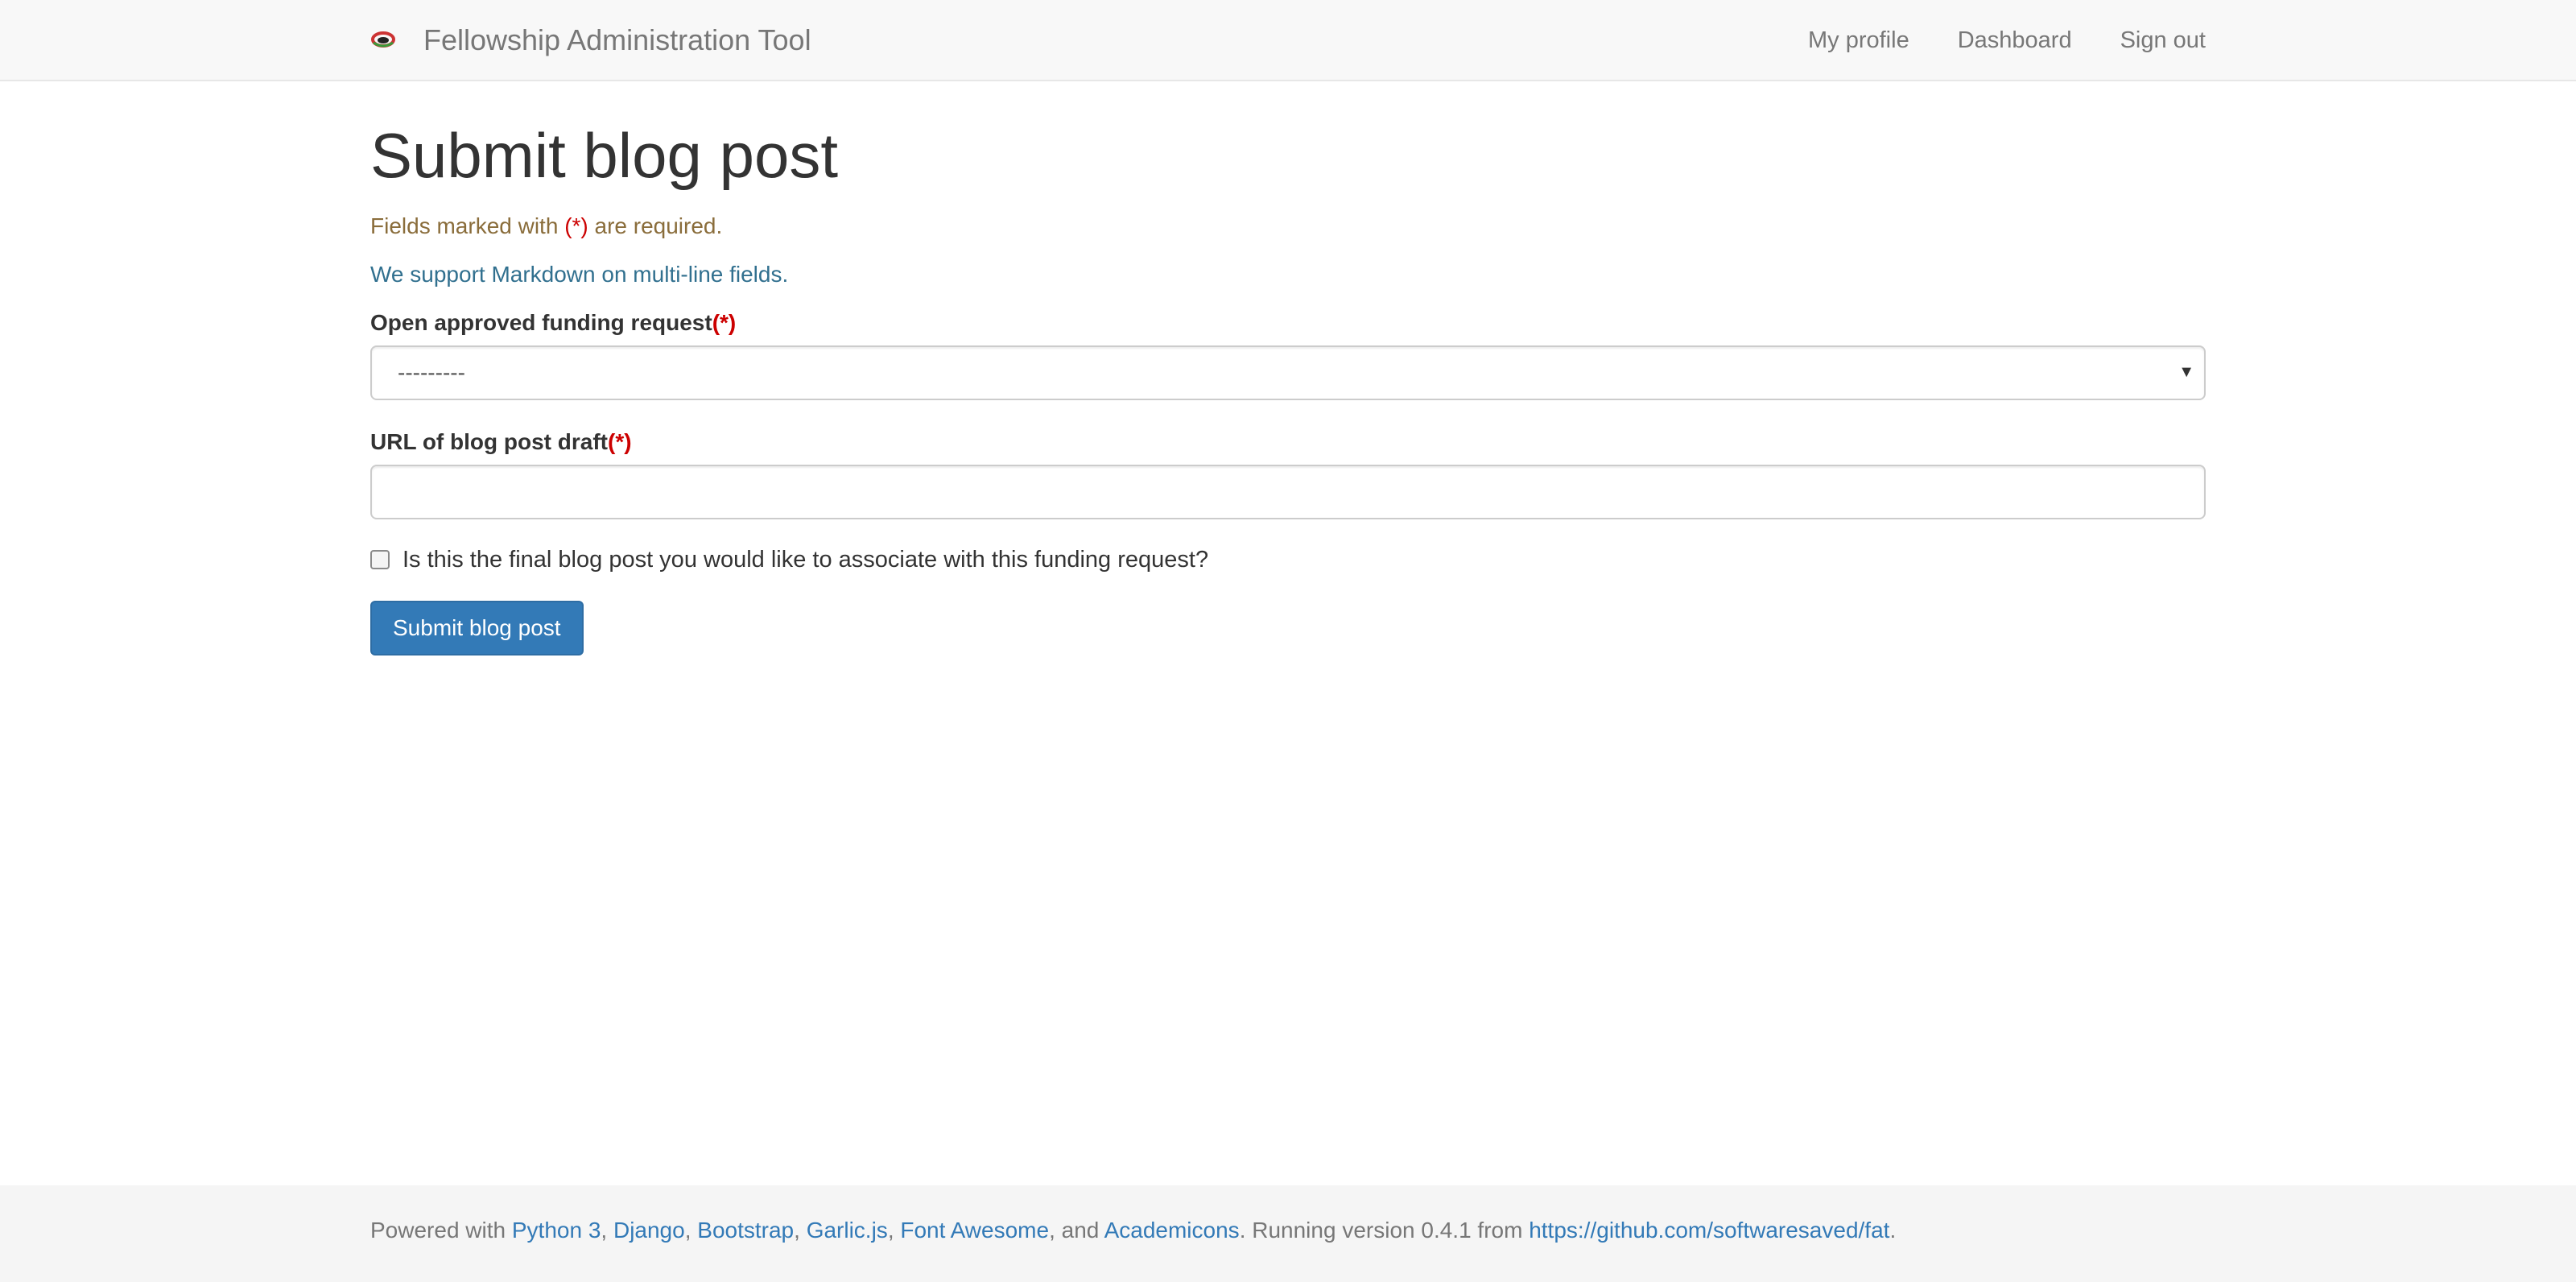 This screenshot has width=2576, height=1282. Describe the element at coordinates (847, 1230) in the screenshot. I see `footer-link-garlicjs: Garlic.js` at that location.